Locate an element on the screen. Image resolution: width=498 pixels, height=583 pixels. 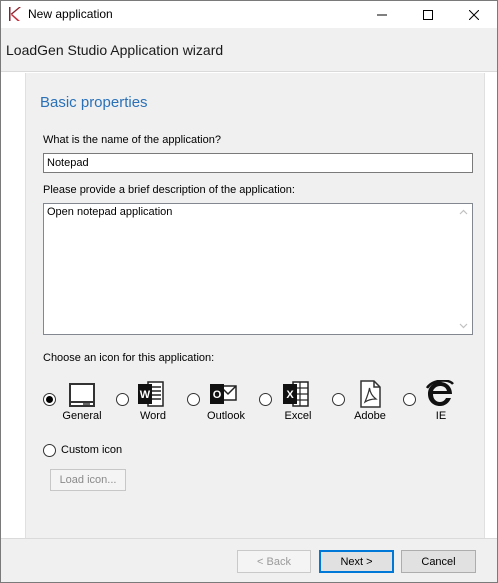
icon-label-outlook: Outlook is located at coordinates (226, 416).